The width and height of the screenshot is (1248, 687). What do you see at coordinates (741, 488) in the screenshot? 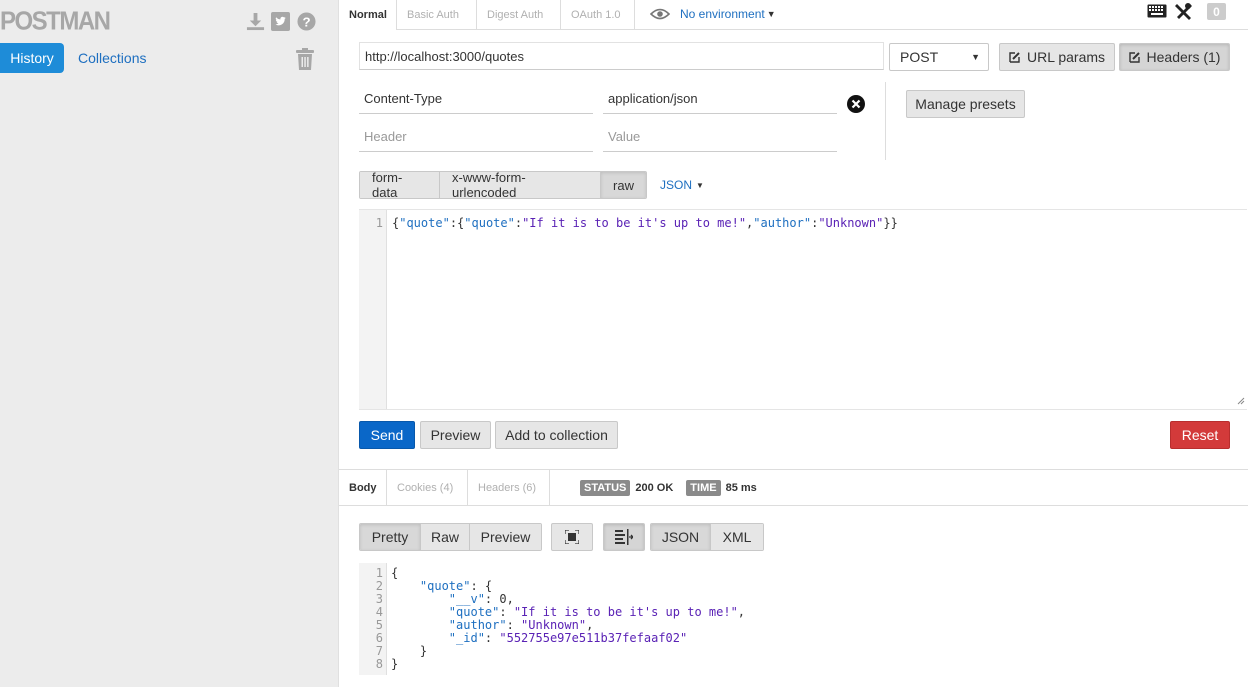
I see `time-value: 85 ms` at bounding box center [741, 488].